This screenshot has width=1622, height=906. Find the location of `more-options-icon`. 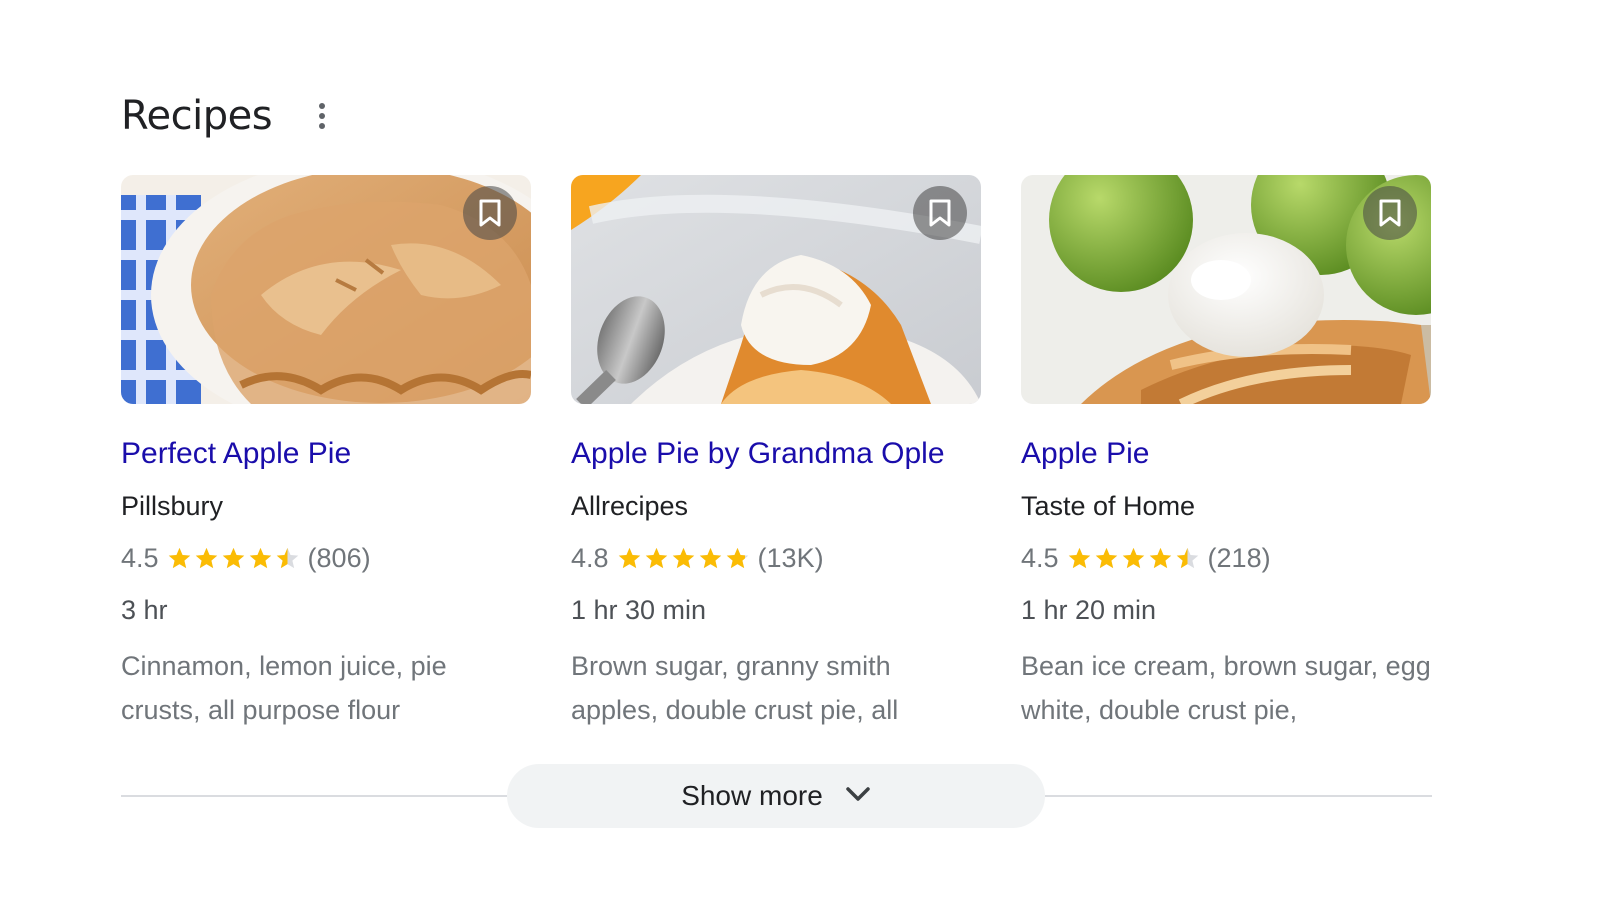

more-options-icon is located at coordinates (322, 116).